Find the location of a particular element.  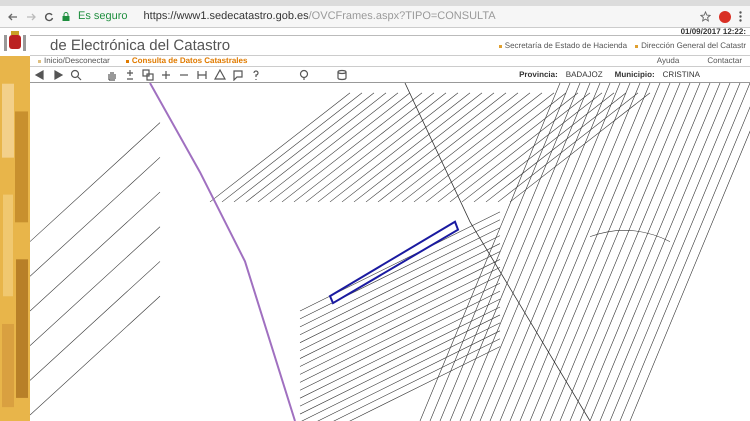

url-field: https://www1.sedecatastro.gob.es/OVCFrames.aspx?TIPO=CONSULTA is located at coordinates (320, 16).